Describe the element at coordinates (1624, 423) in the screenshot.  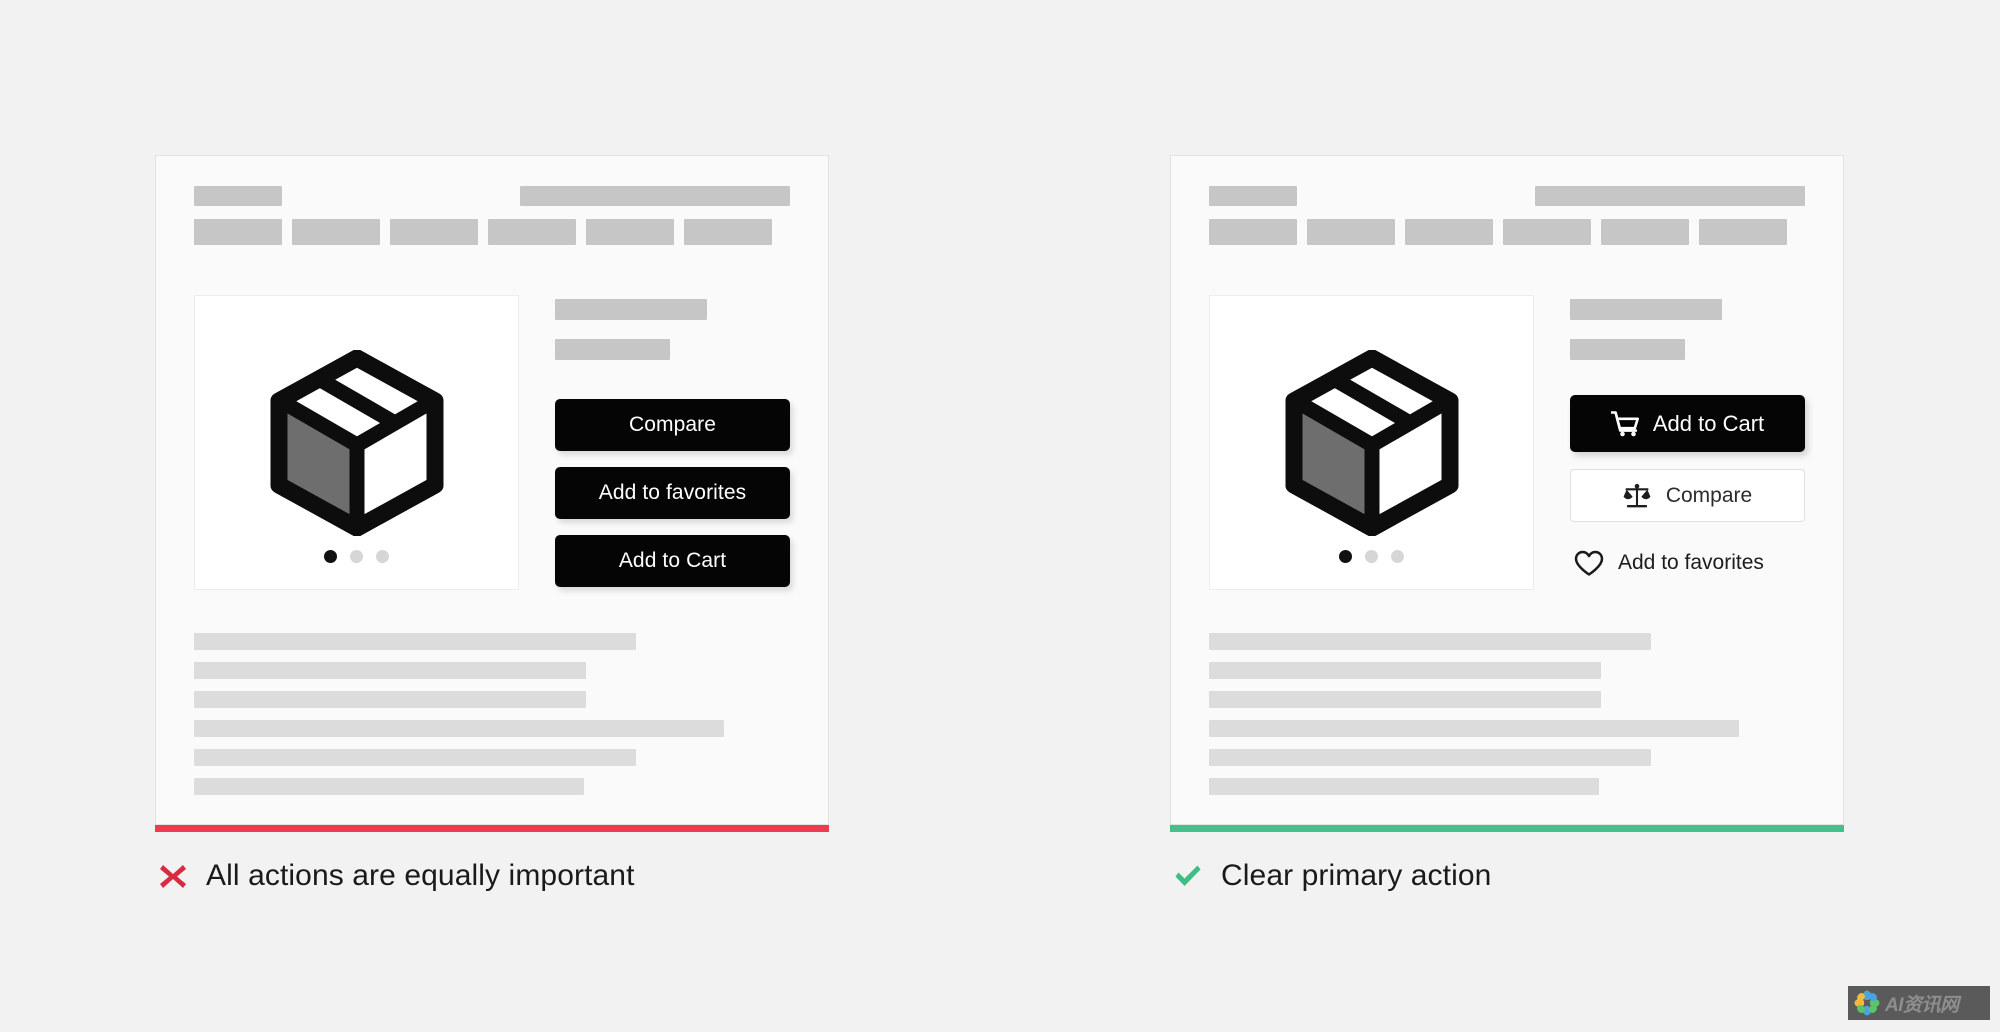
I see `shopping-cart-icon` at that location.